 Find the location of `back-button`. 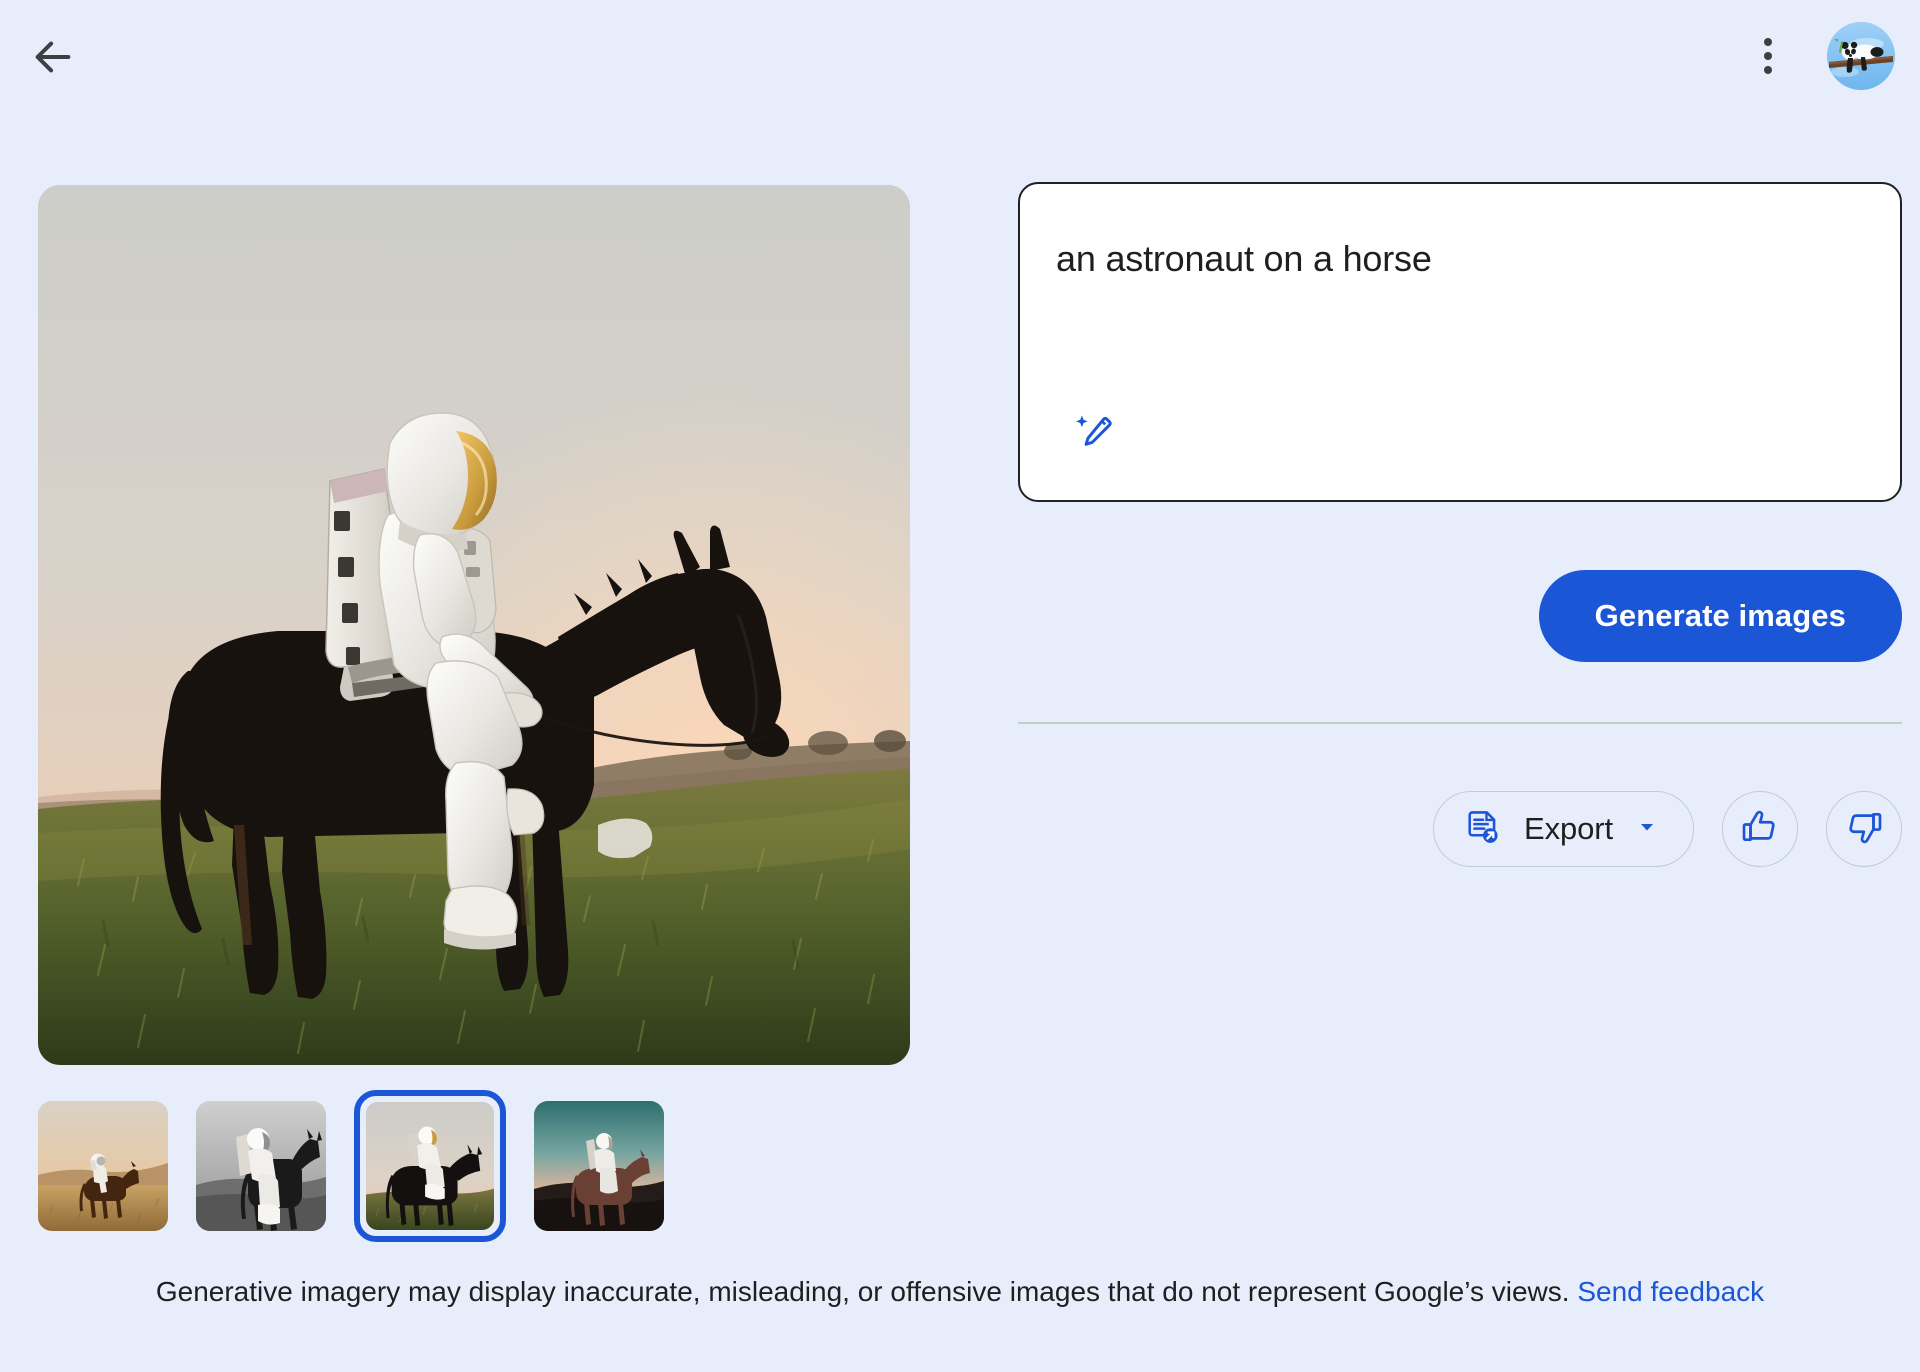

back-button is located at coordinates (53, 57).